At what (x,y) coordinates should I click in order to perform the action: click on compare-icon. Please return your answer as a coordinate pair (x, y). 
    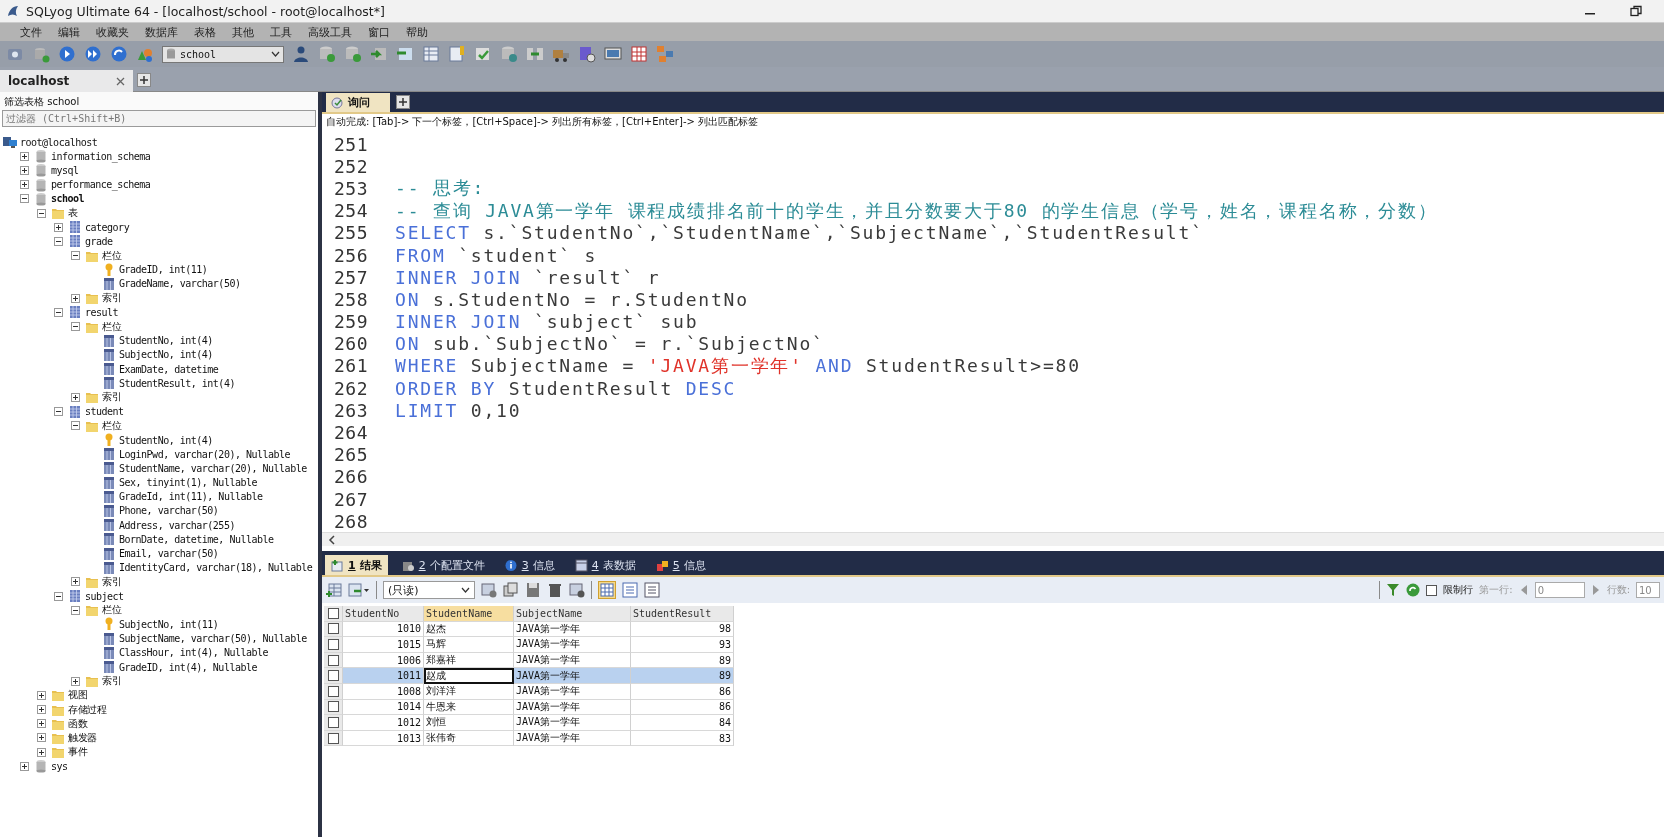
    Looking at the image, I should click on (535, 54).